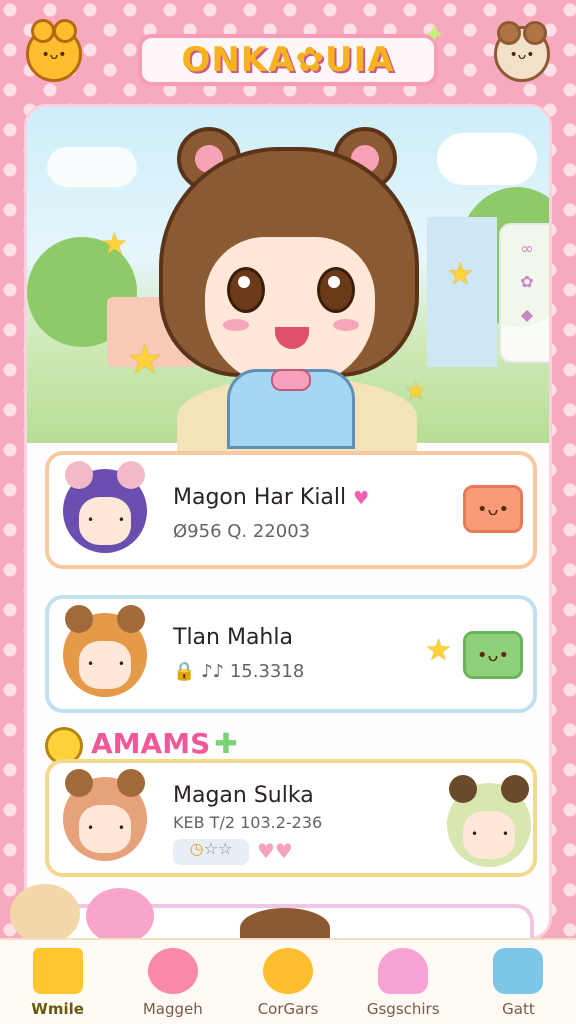  Describe the element at coordinates (291, 380) in the screenshot. I see `bow-icon` at that location.